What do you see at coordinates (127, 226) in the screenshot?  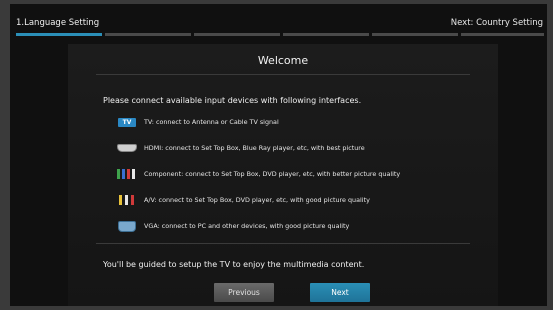 I see `vga-icon` at bounding box center [127, 226].